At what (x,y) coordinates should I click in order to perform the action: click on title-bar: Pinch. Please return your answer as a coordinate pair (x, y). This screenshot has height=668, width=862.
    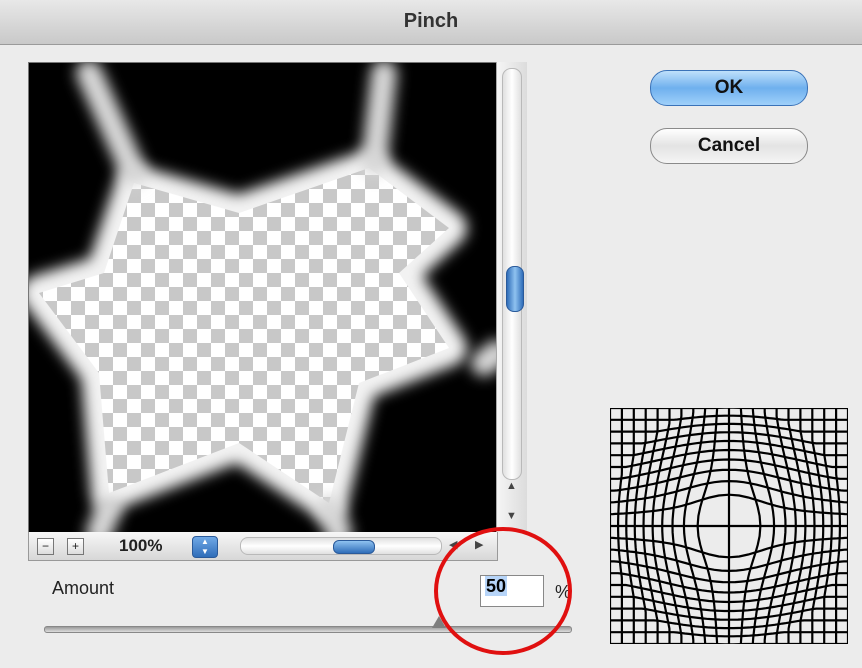
    Looking at the image, I should click on (431, 22).